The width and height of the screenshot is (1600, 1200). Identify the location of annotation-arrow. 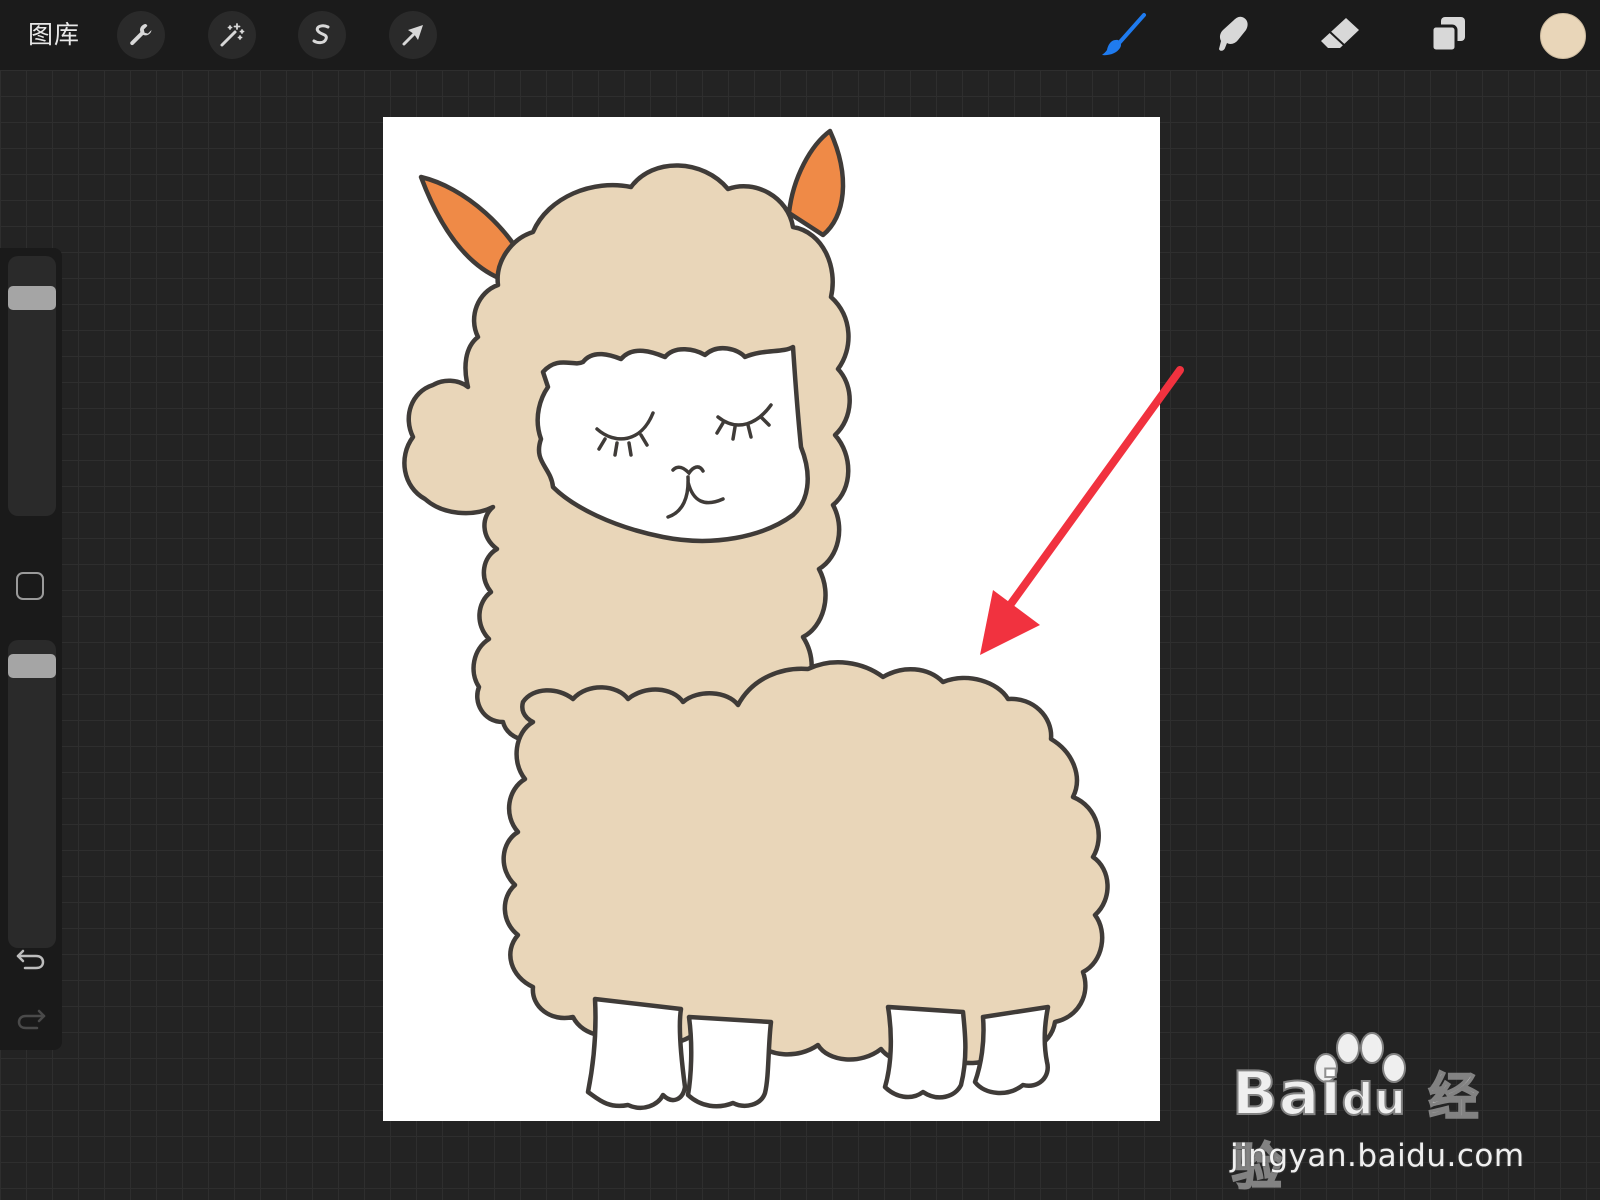
(1082, 510).